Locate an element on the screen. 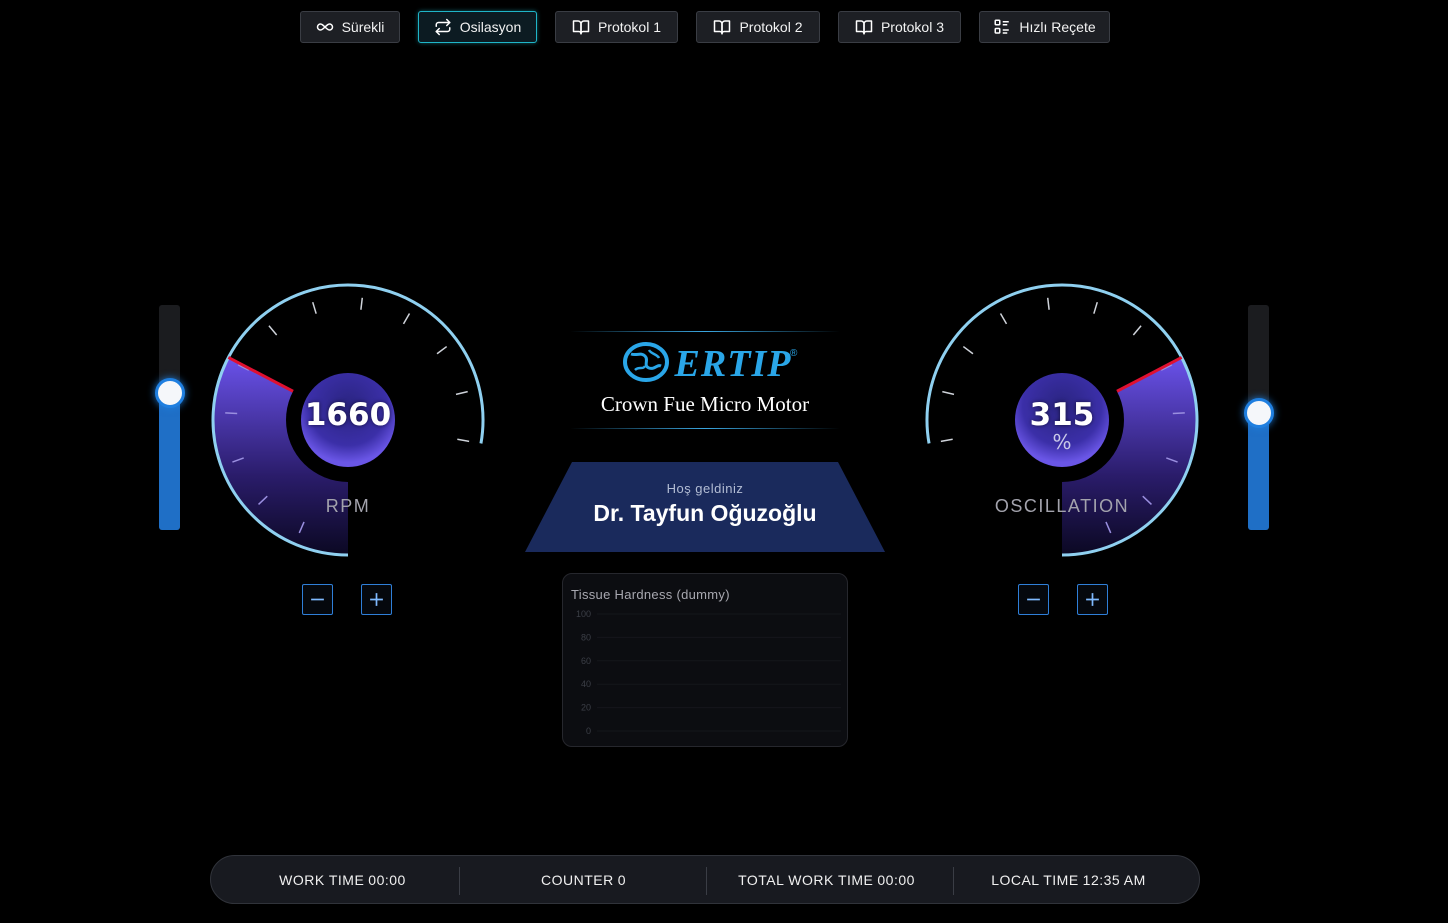  chart-y-tick-label: 40 is located at coordinates (586, 684).